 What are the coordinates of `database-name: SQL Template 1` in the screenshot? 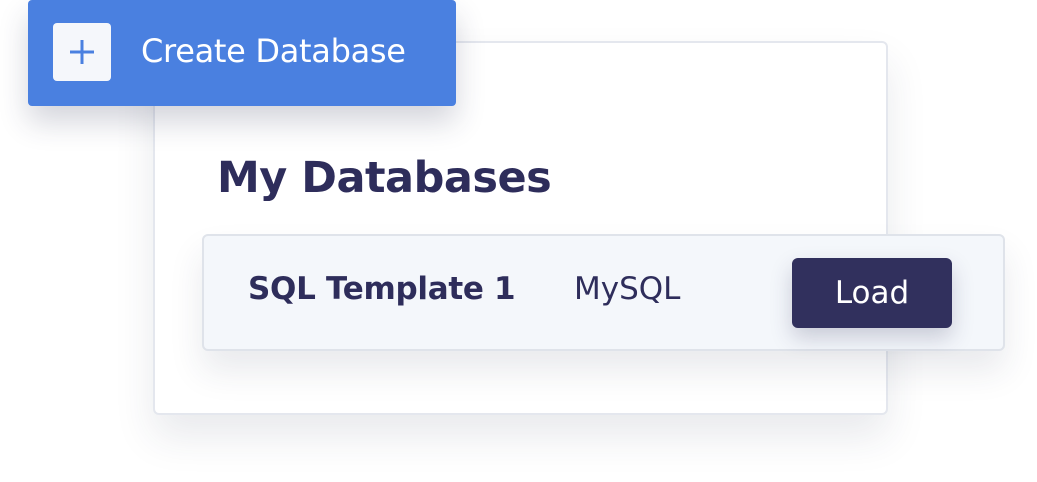 It's located at (382, 289).